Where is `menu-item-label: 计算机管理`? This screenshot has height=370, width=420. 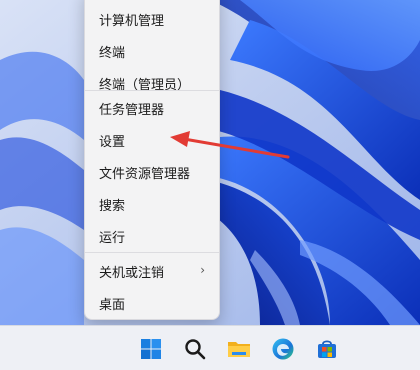
menu-item-label: 计算机管理 is located at coordinates (132, 21).